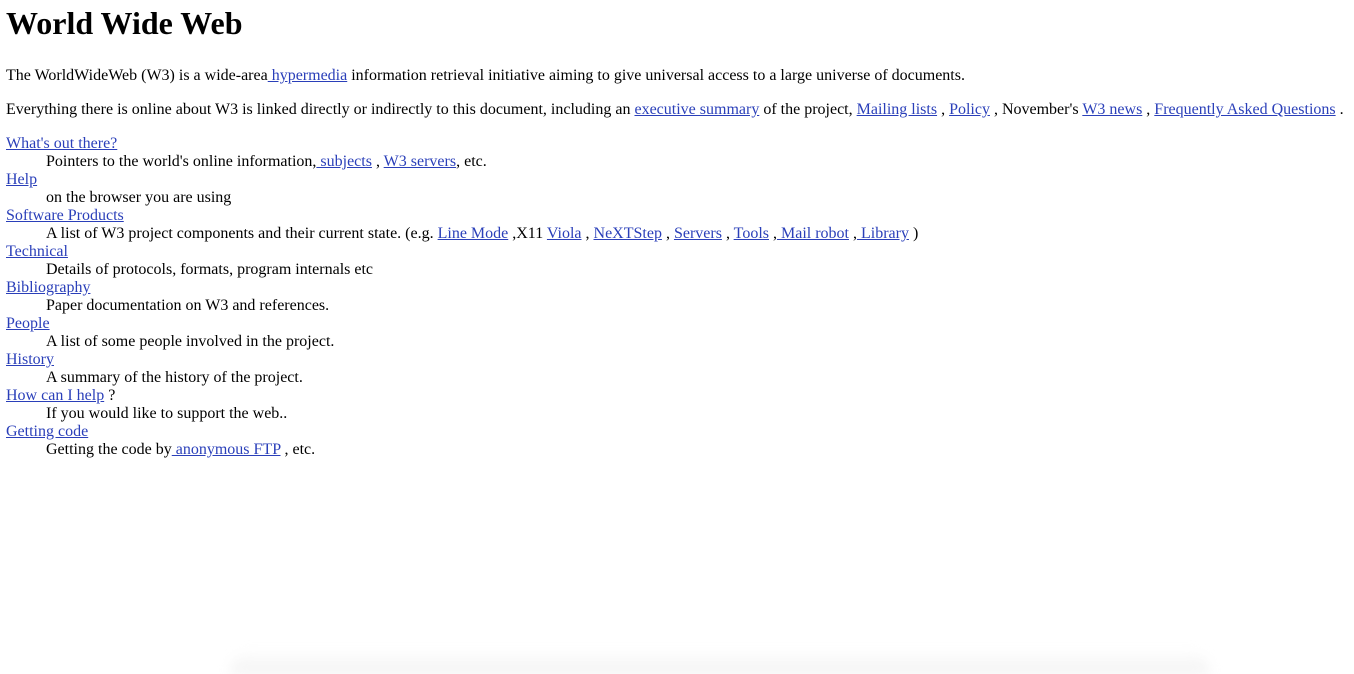 Image resolution: width=1354 pixels, height=674 pixels. I want to click on w3-news-link: W3 news, so click(1112, 109).